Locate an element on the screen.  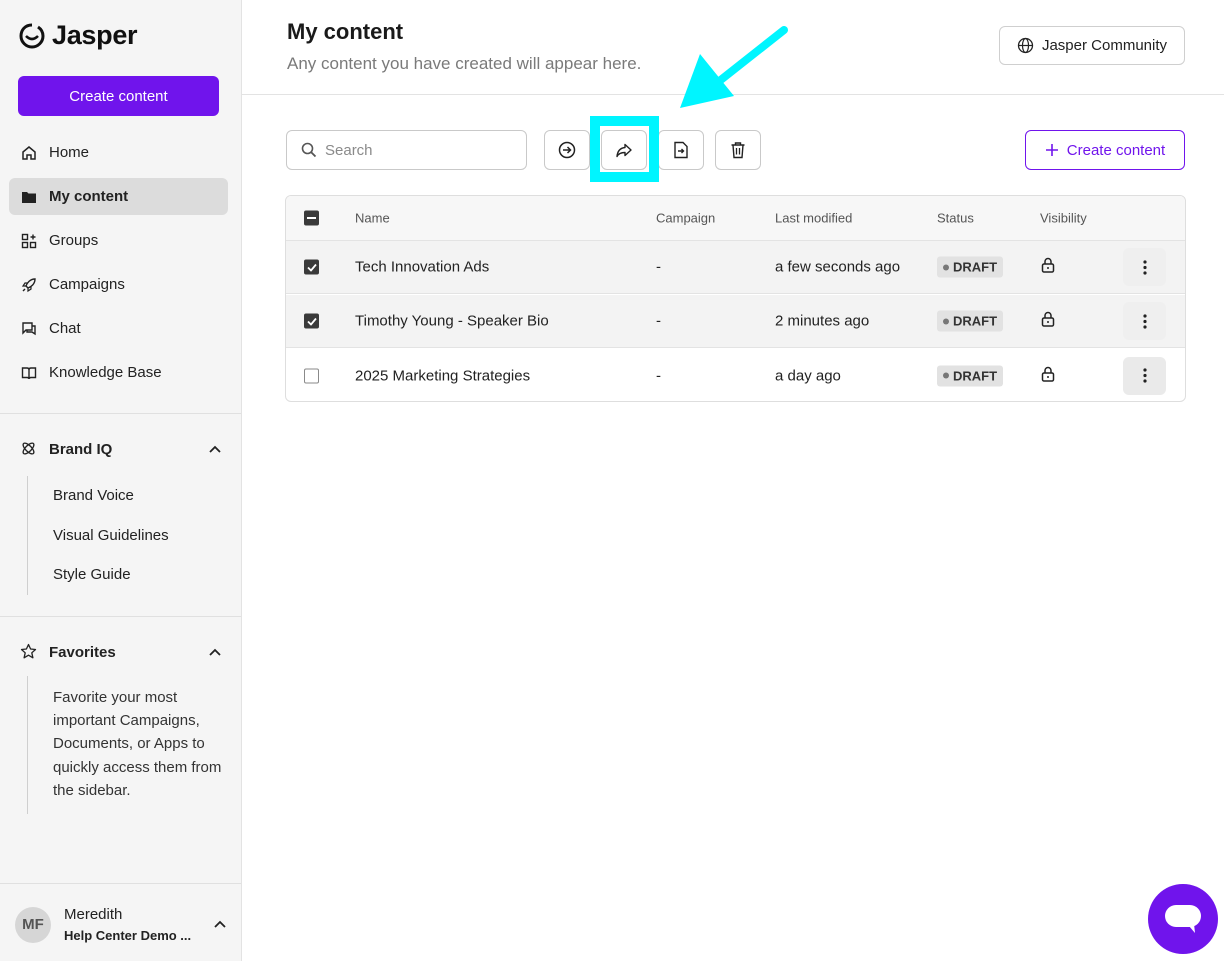
column-header-name: Name is located at coordinates (372, 218).